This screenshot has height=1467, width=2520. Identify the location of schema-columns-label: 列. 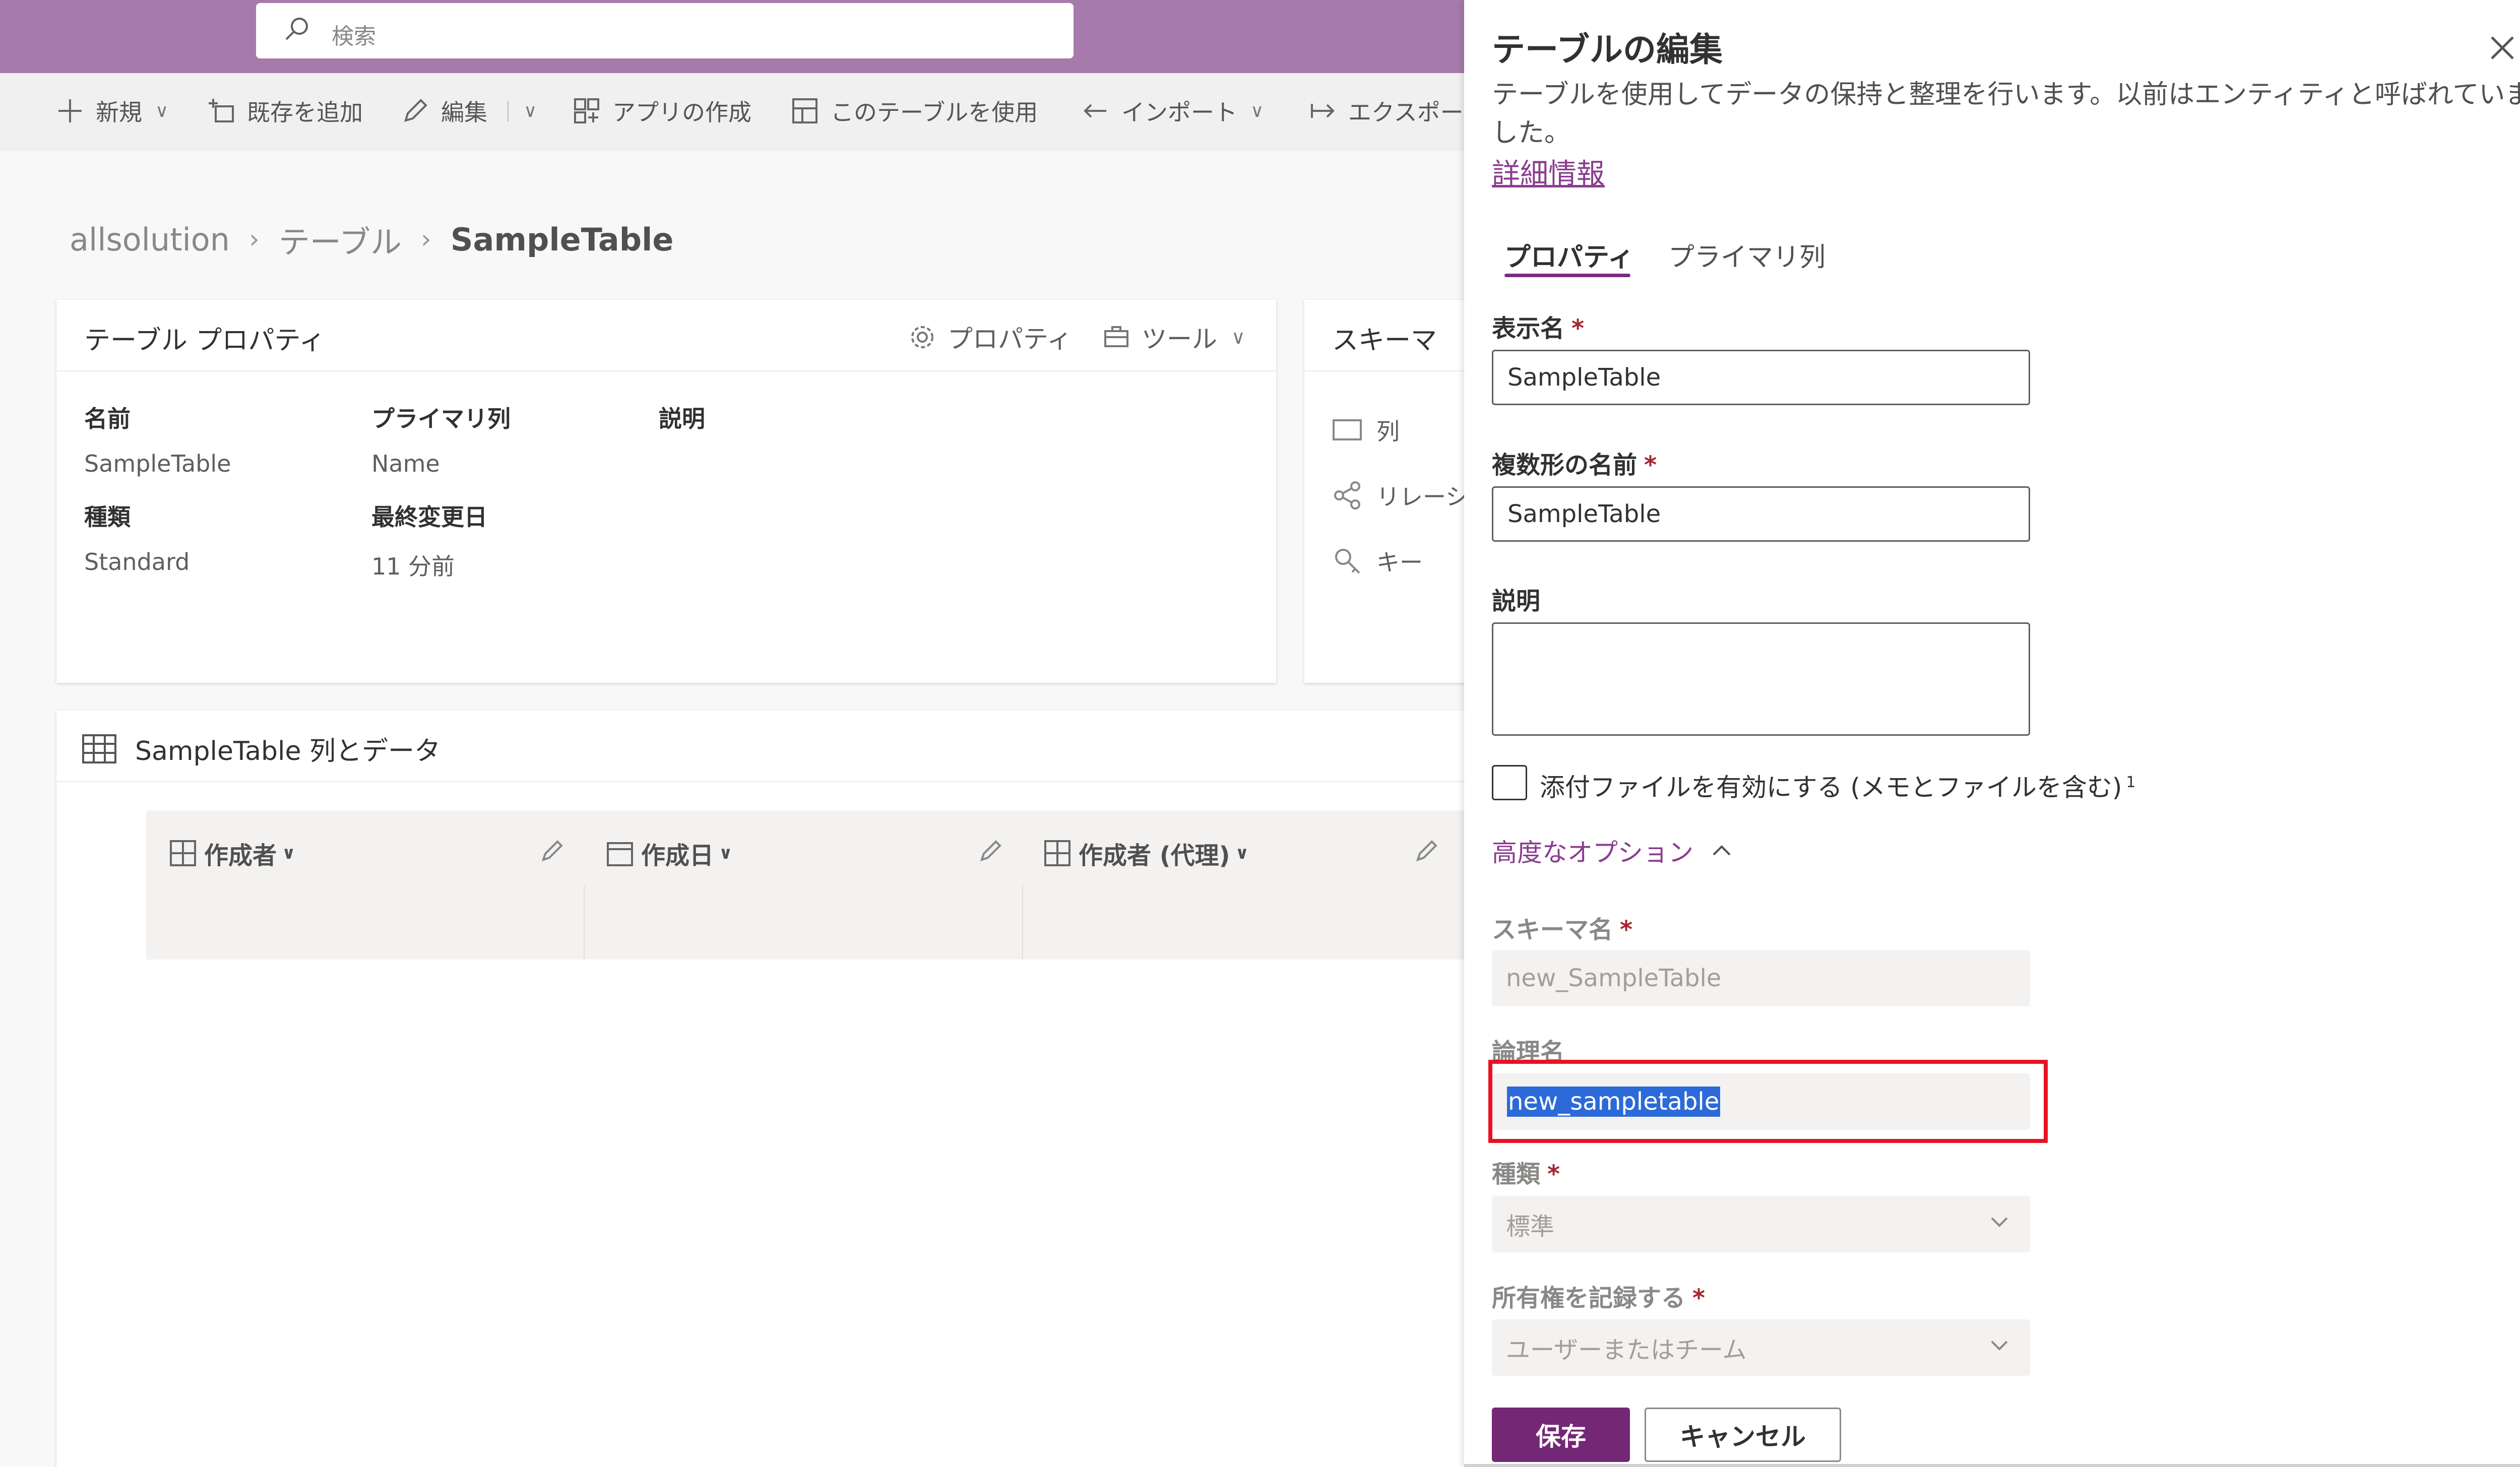
(1388, 431).